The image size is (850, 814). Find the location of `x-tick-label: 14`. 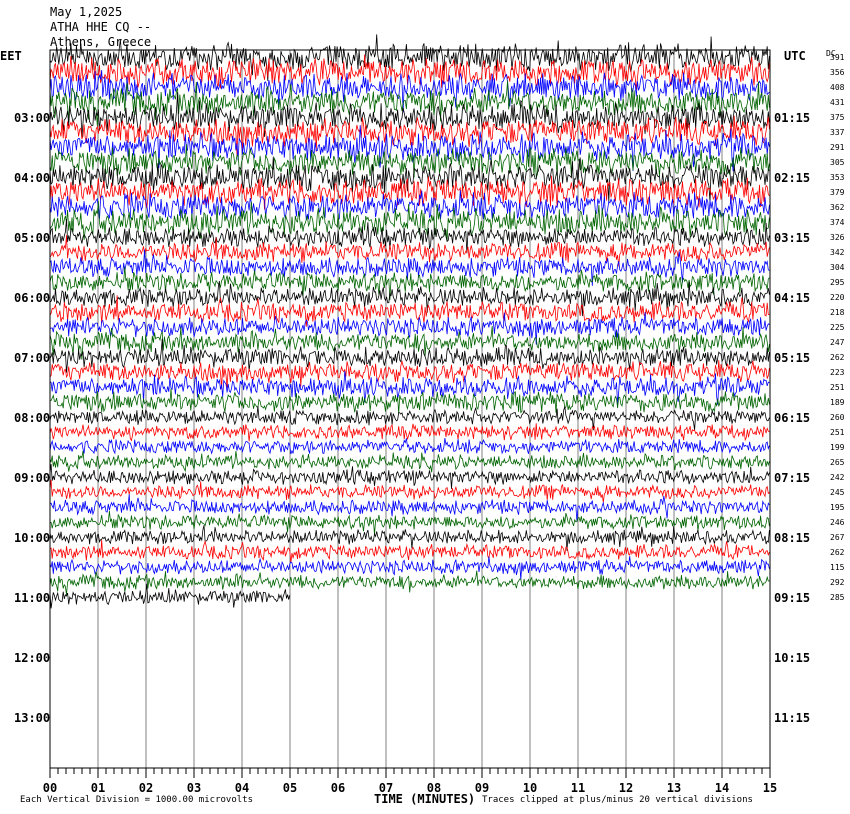

x-tick-label: 14 is located at coordinates (722, 788).